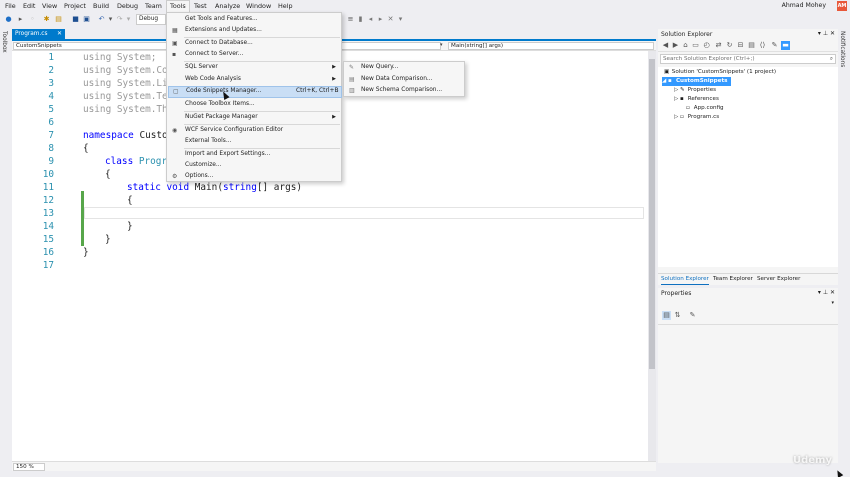 The width and height of the screenshot is (850, 477). I want to click on tab-program-cs: Program.cs ✕, so click(38, 34).